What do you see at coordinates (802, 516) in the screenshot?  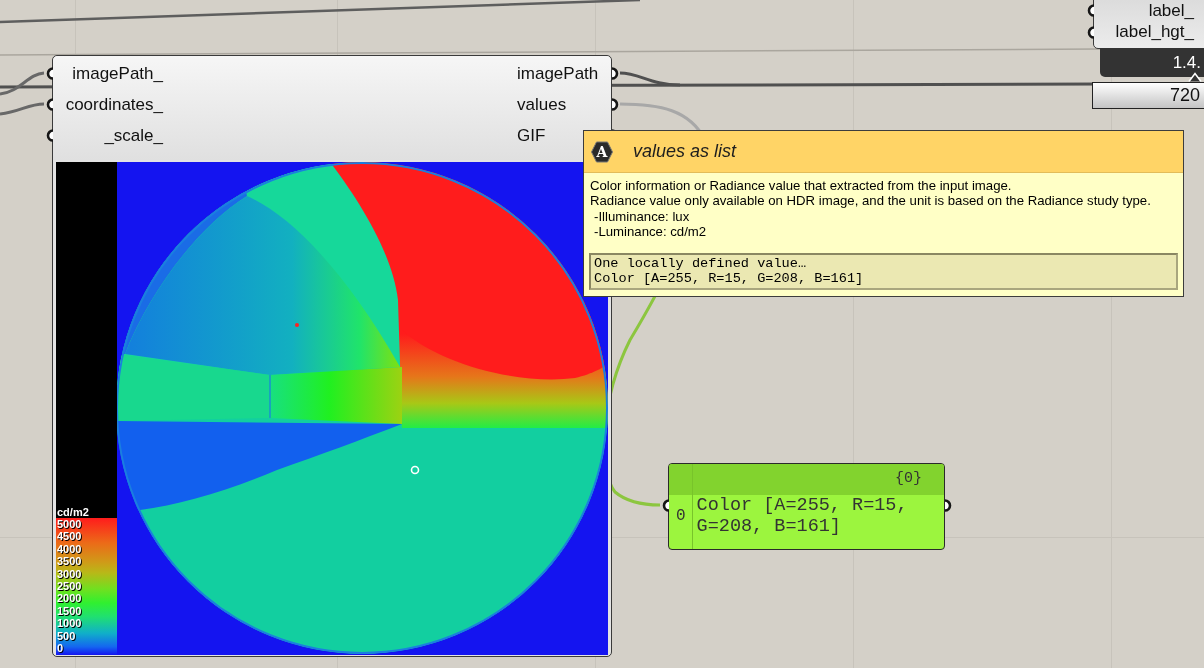 I see `item-value: Color [A=255, R=15, G=208, B=161]` at bounding box center [802, 516].